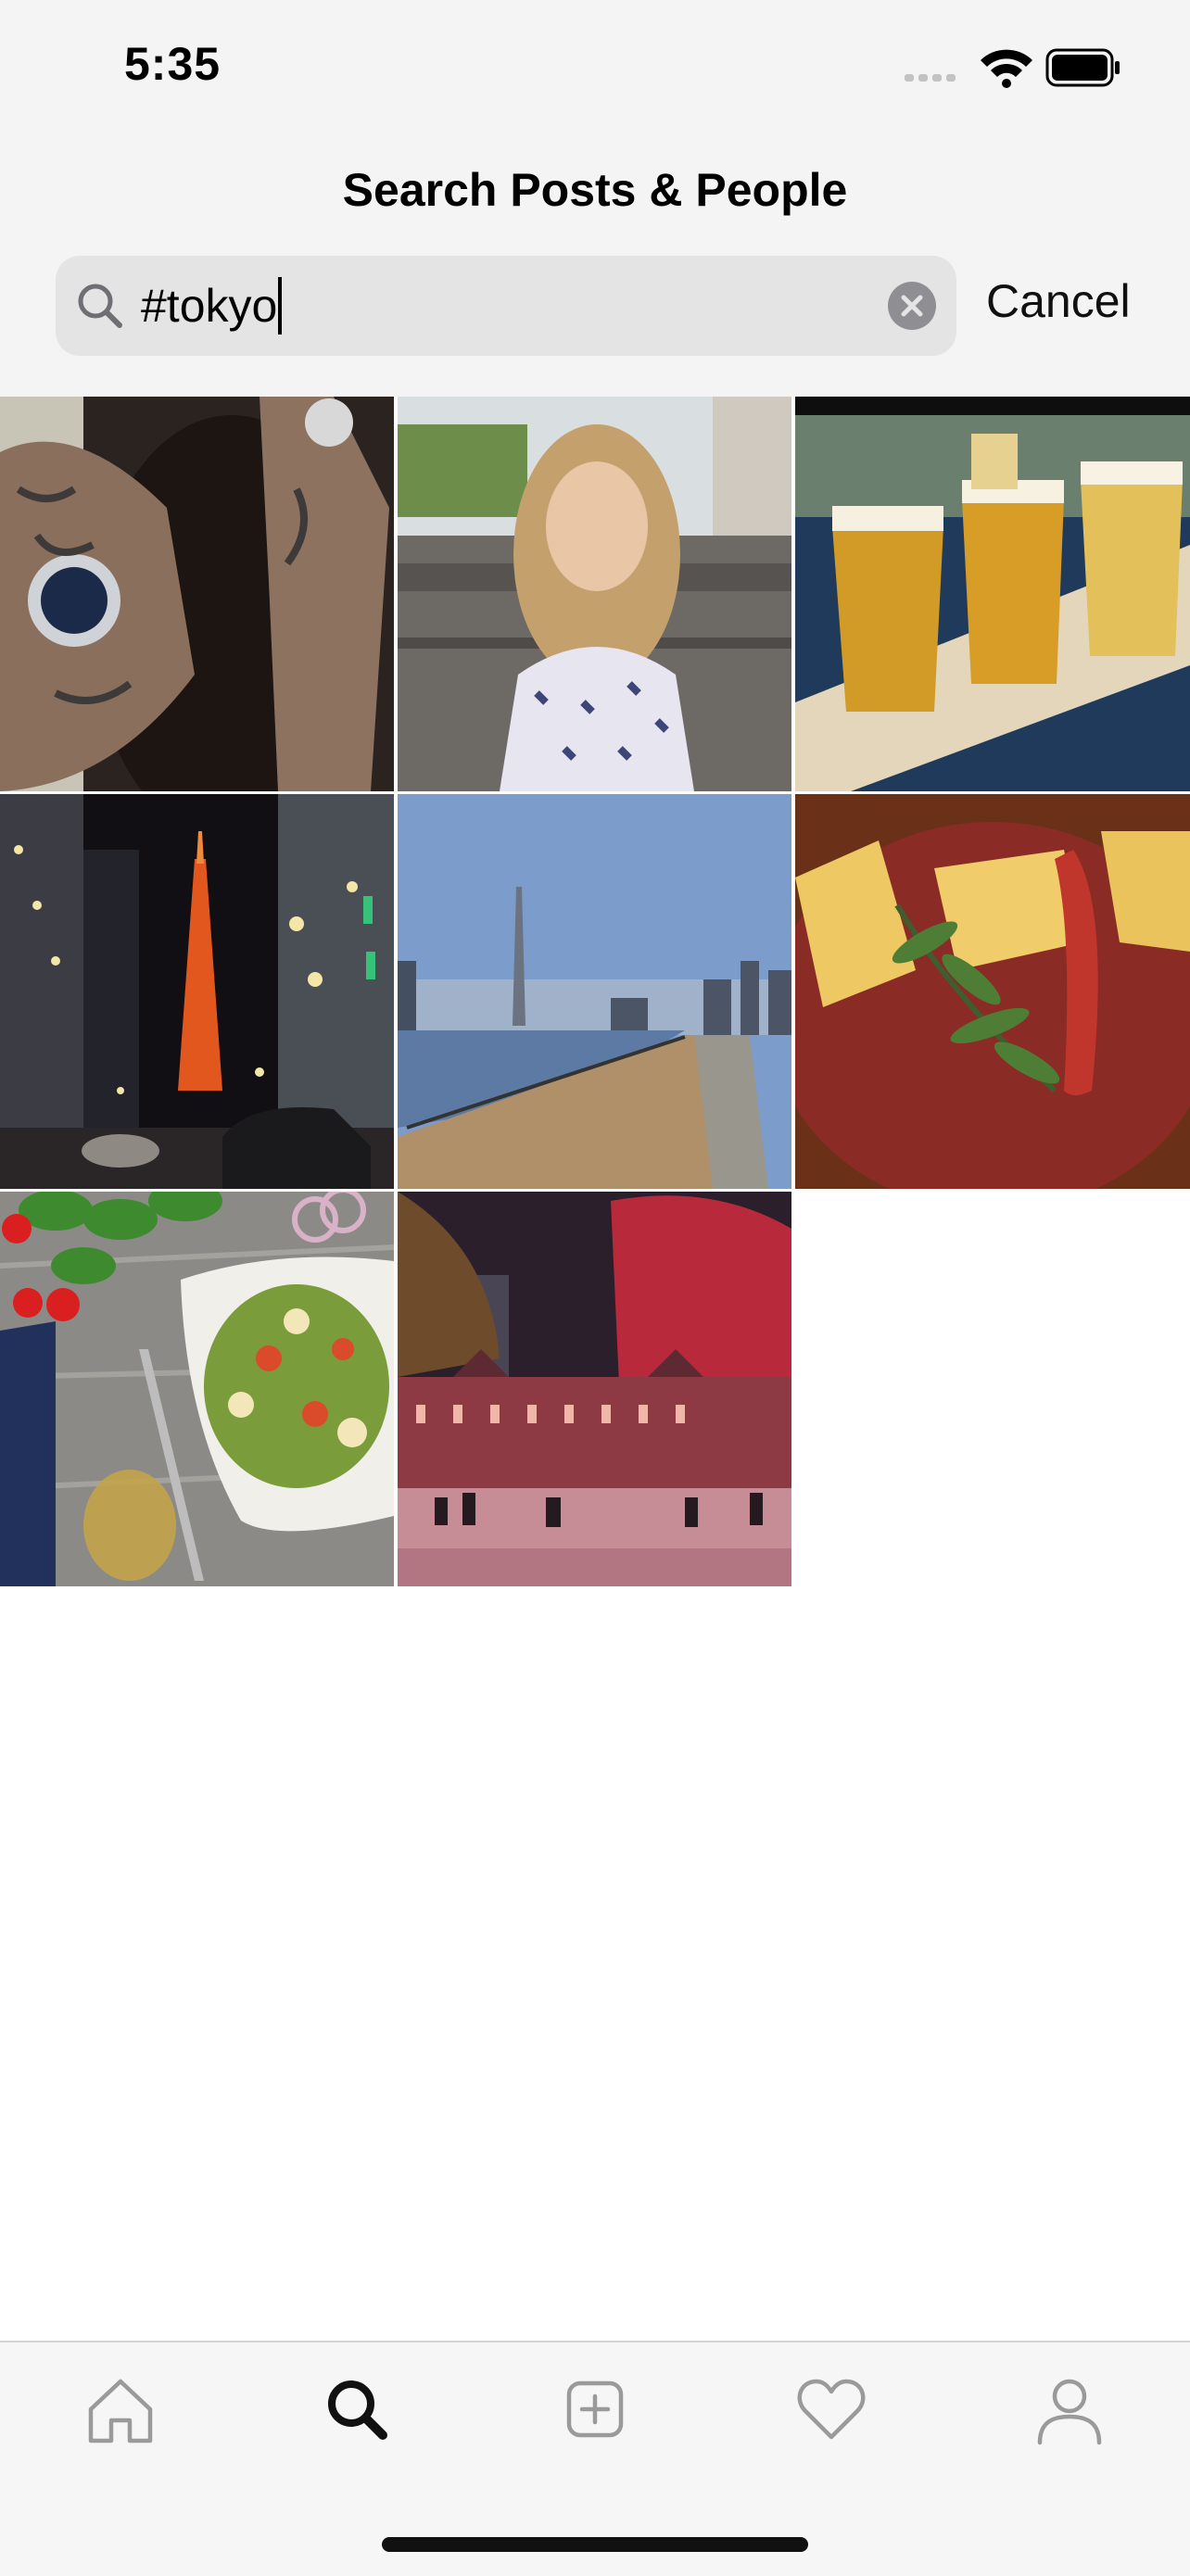  What do you see at coordinates (992, 991) in the screenshot?
I see `post-tamagoyaki-plate` at bounding box center [992, 991].